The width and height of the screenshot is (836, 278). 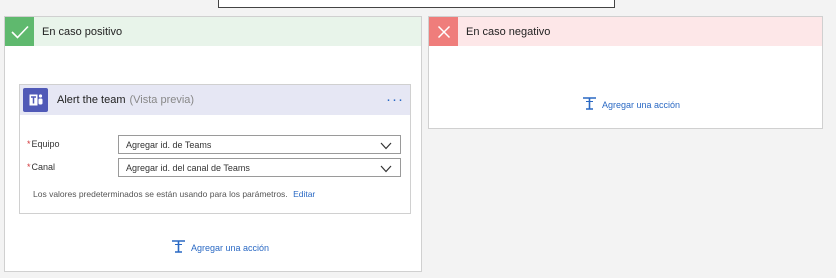 What do you see at coordinates (443, 31) in the screenshot?
I see `close-icon` at bounding box center [443, 31].